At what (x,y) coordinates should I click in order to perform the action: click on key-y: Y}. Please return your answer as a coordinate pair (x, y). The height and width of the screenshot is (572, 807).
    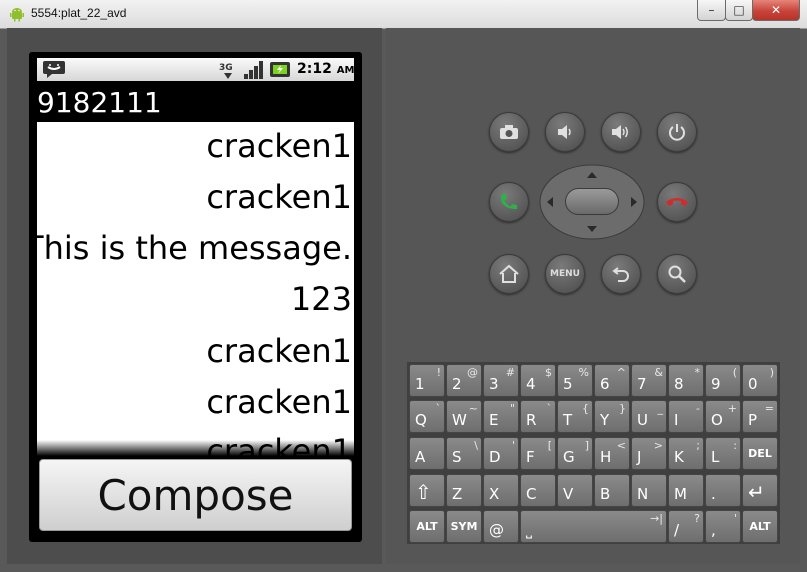
    Looking at the image, I should click on (612, 416).